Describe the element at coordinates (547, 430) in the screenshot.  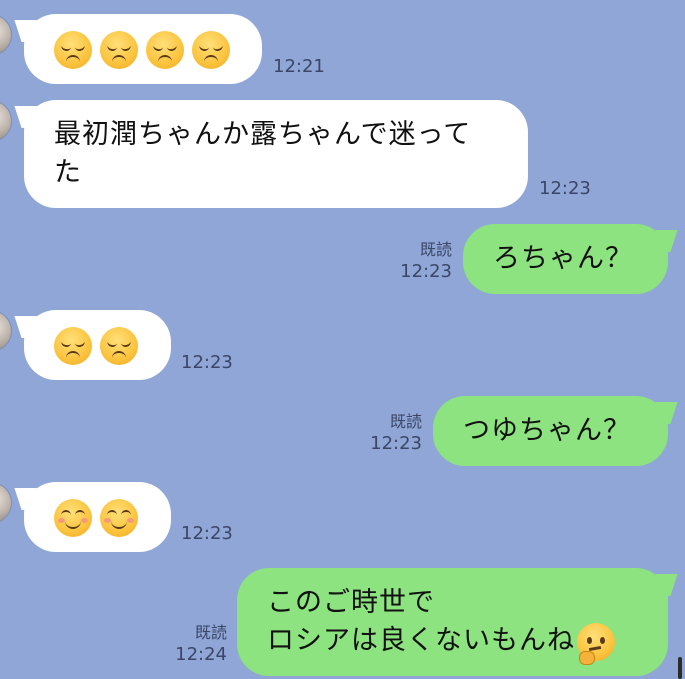
I see `message-text: つゆちゃん？` at that location.